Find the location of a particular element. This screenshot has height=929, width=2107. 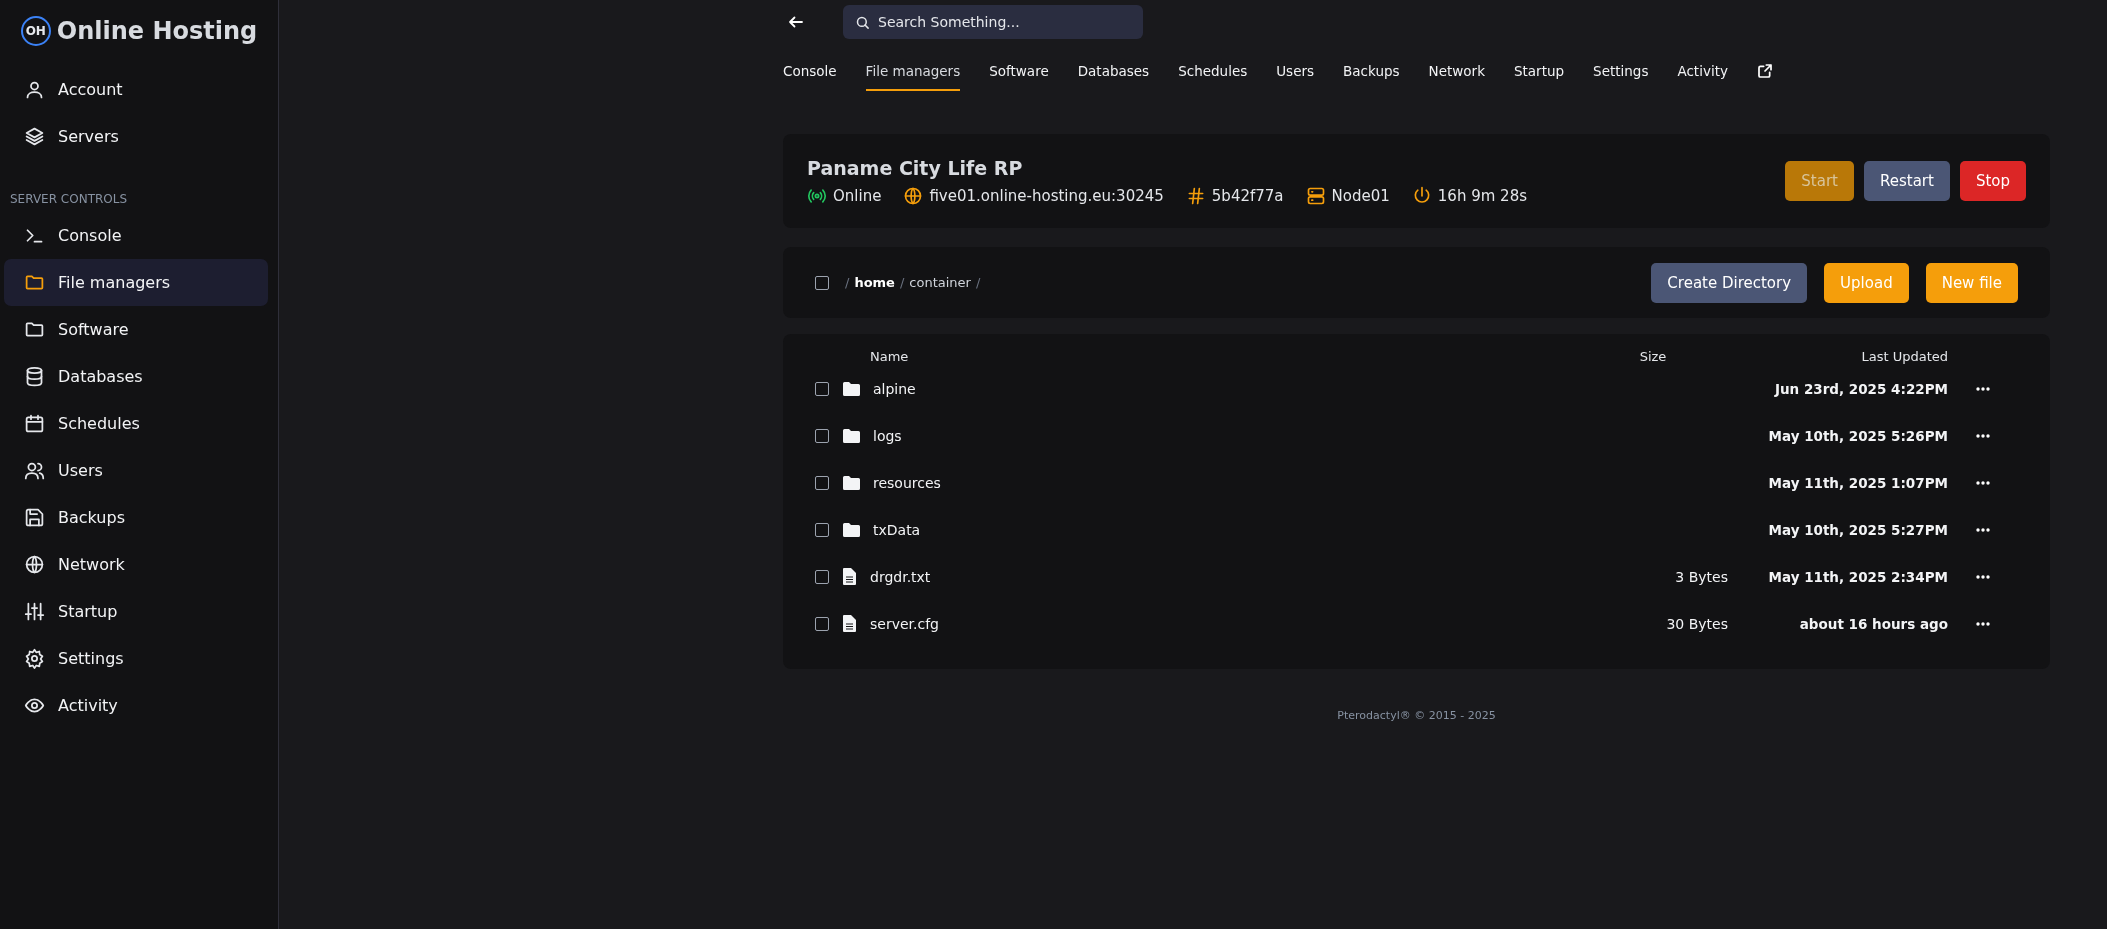

breadcrumb-link: container is located at coordinates (940, 282).